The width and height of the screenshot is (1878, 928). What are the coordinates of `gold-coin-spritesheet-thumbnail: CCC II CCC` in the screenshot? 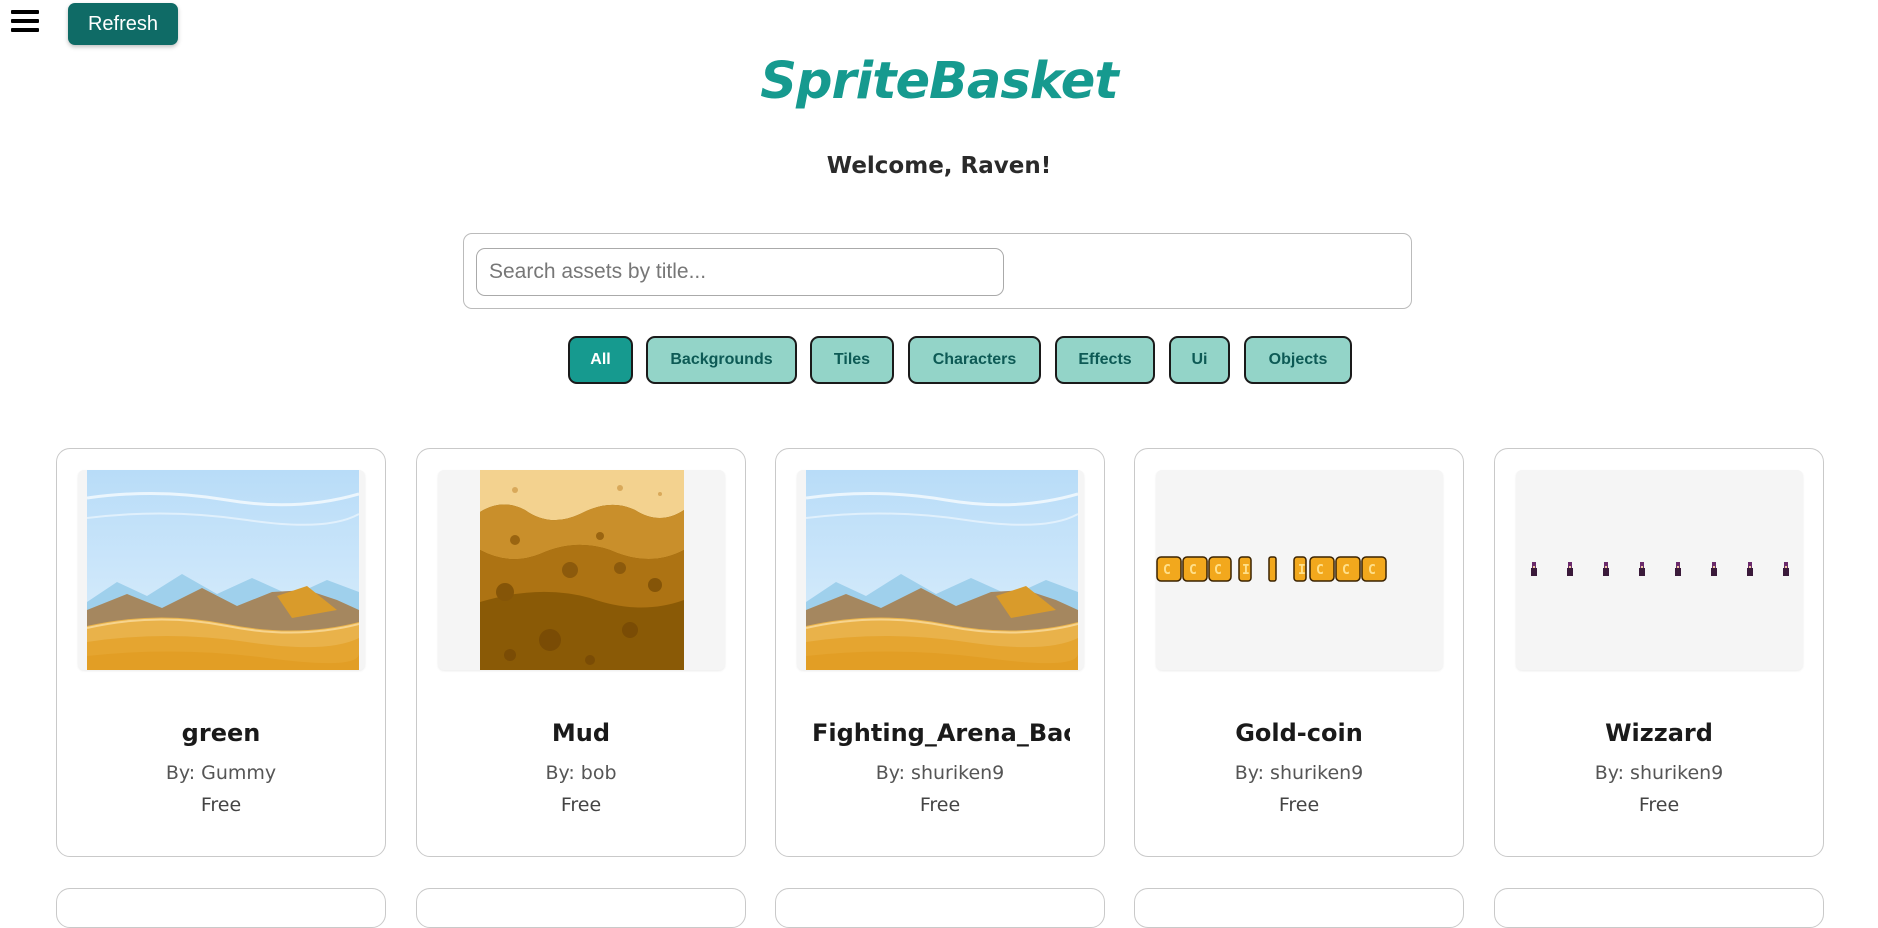 It's located at (1299, 570).